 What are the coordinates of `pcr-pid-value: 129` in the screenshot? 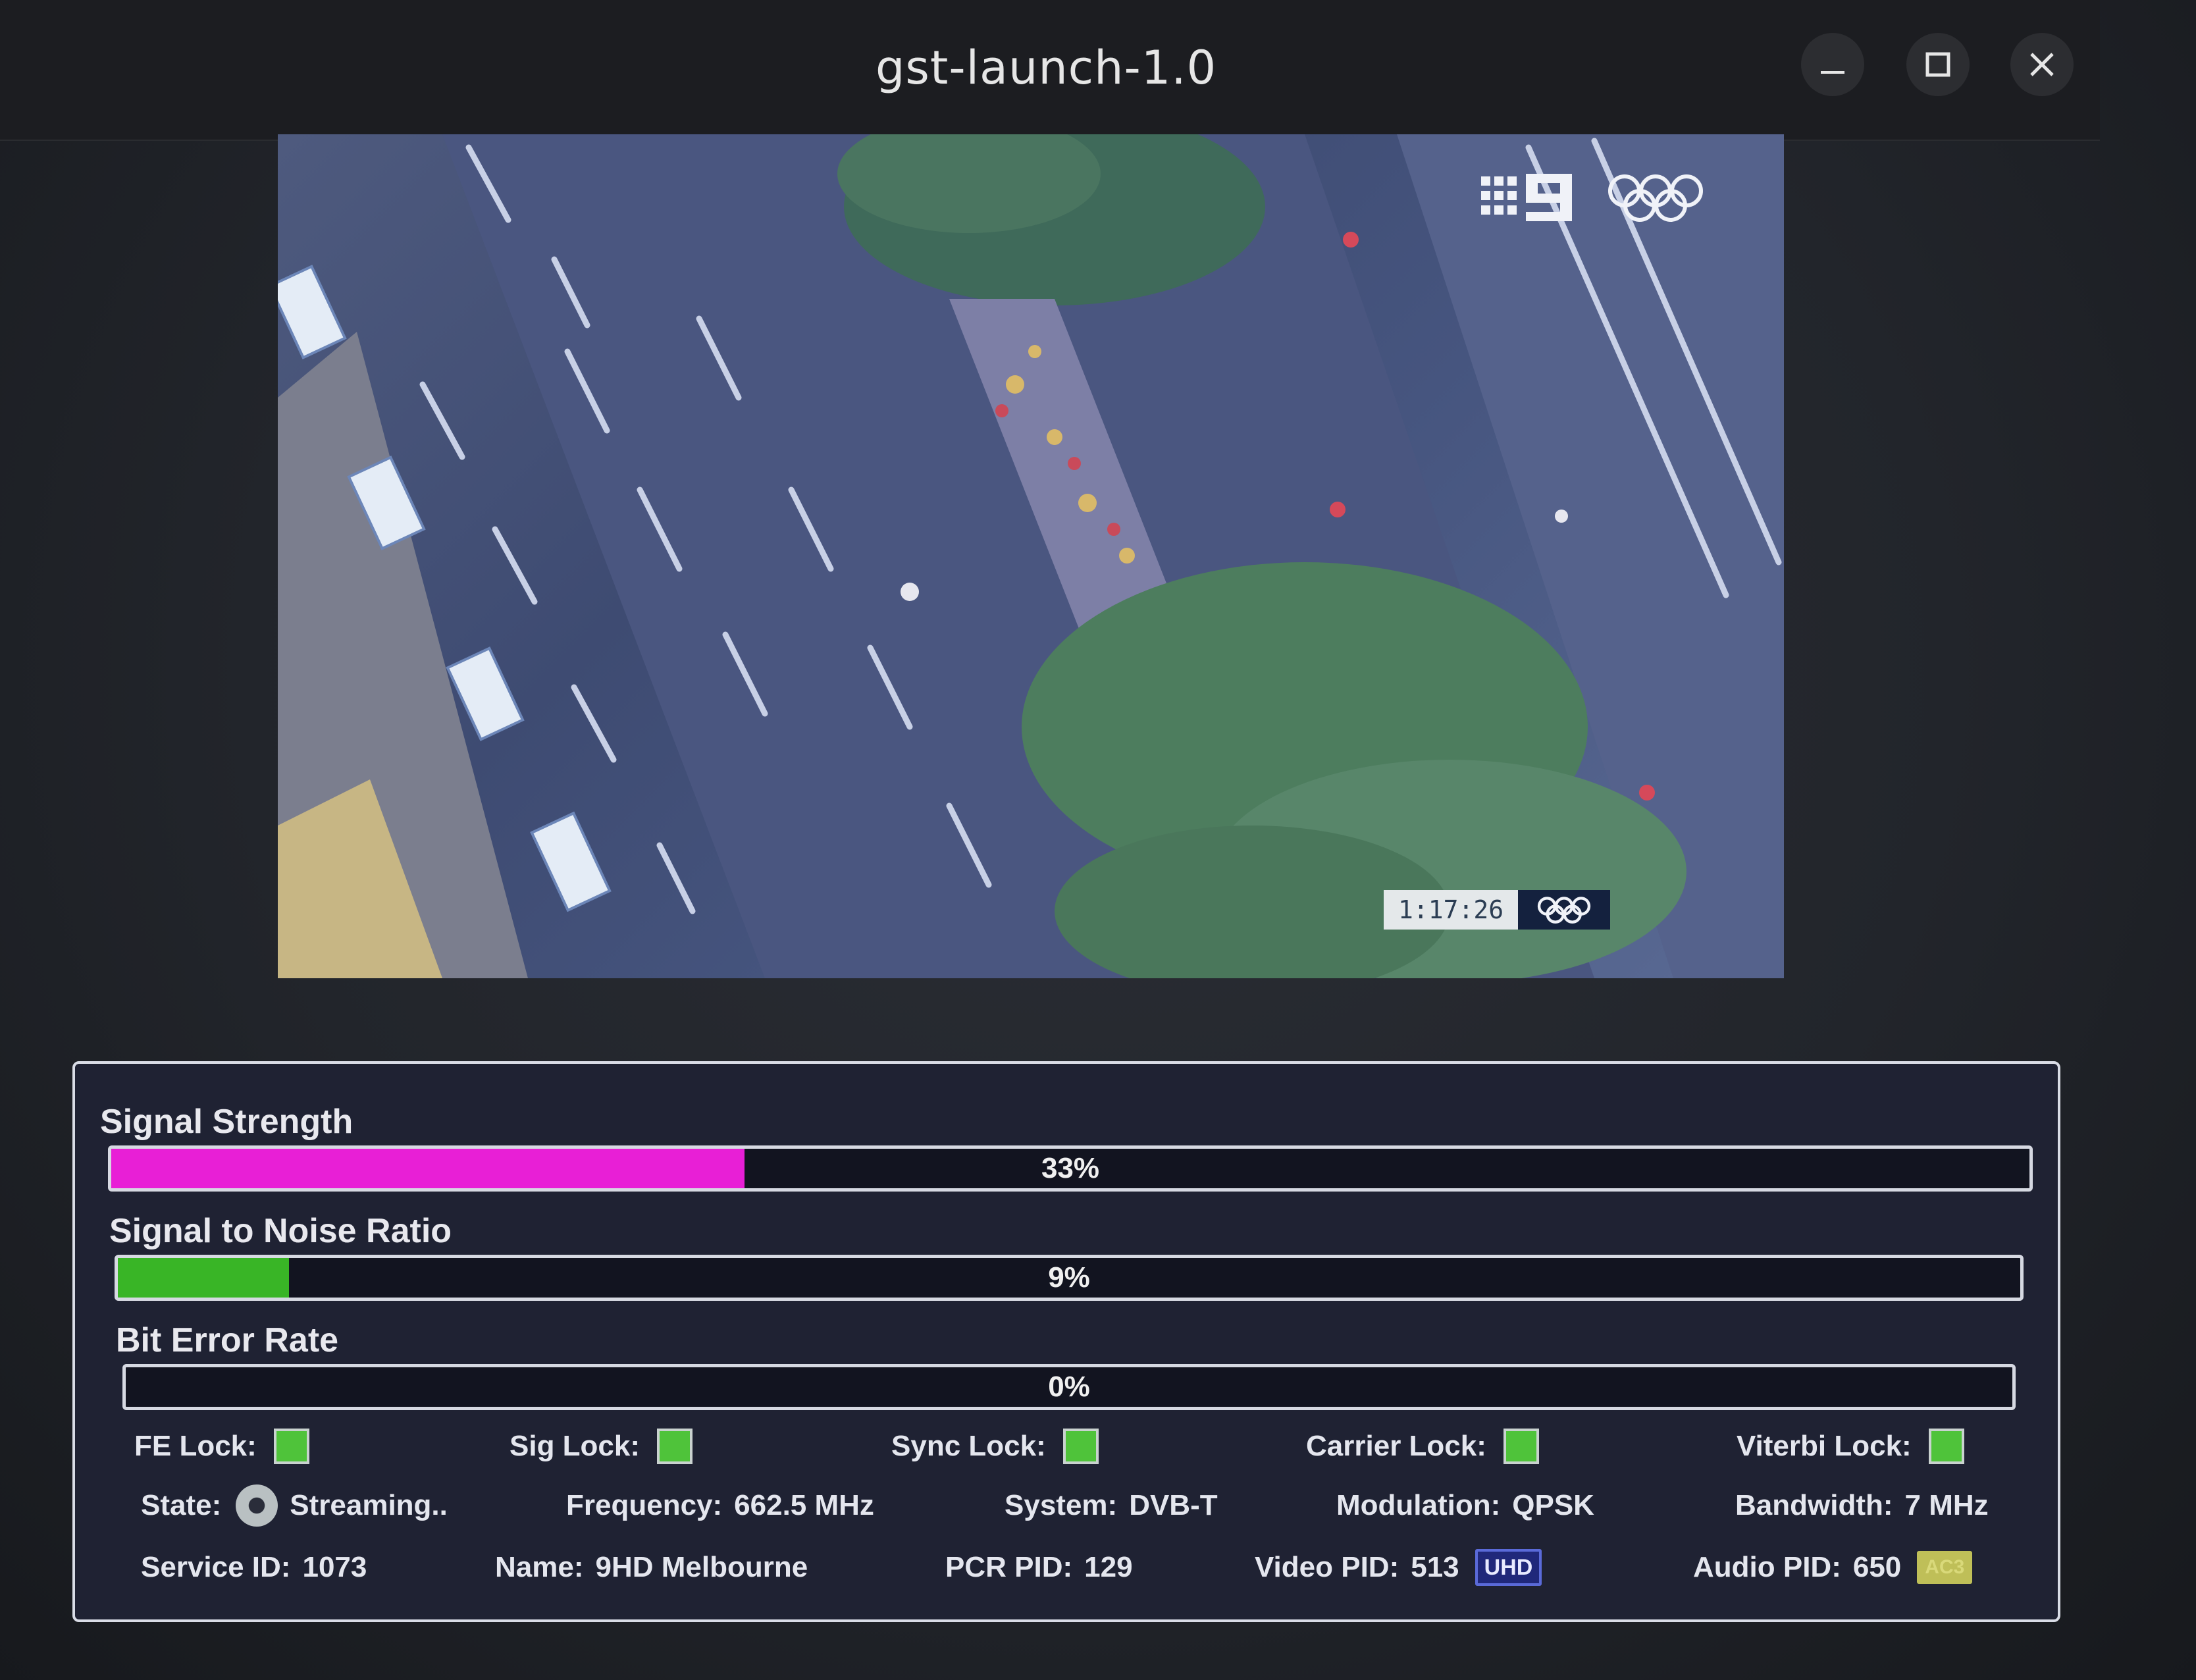 It's located at (1108, 1567).